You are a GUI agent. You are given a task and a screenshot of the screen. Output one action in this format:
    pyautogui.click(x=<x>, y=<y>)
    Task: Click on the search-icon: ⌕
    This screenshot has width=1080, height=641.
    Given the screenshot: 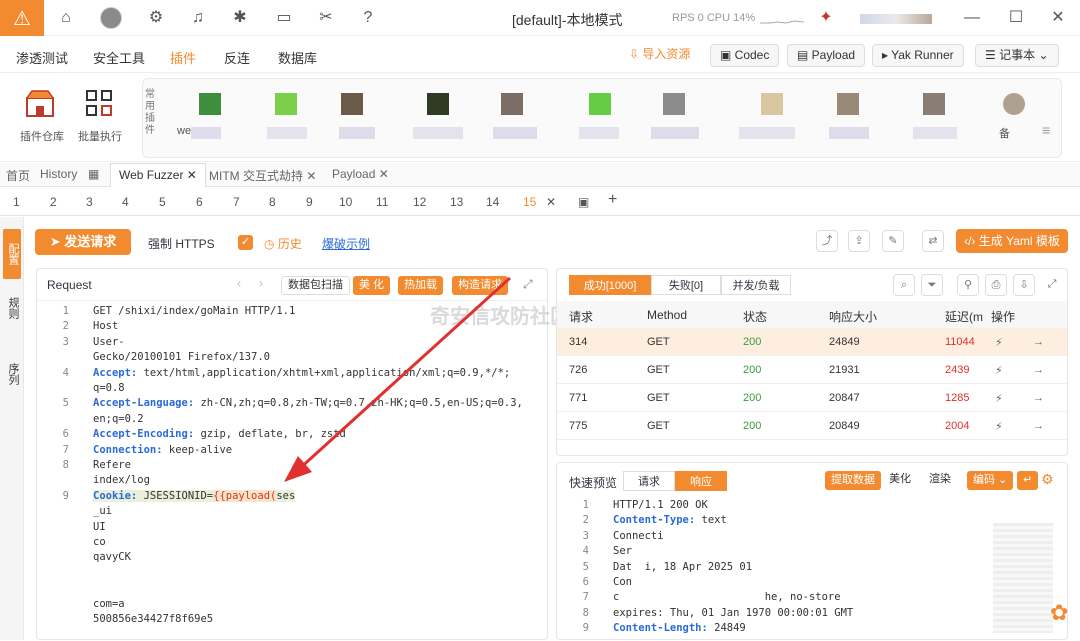 What is the action you would take?
    pyautogui.click(x=904, y=285)
    